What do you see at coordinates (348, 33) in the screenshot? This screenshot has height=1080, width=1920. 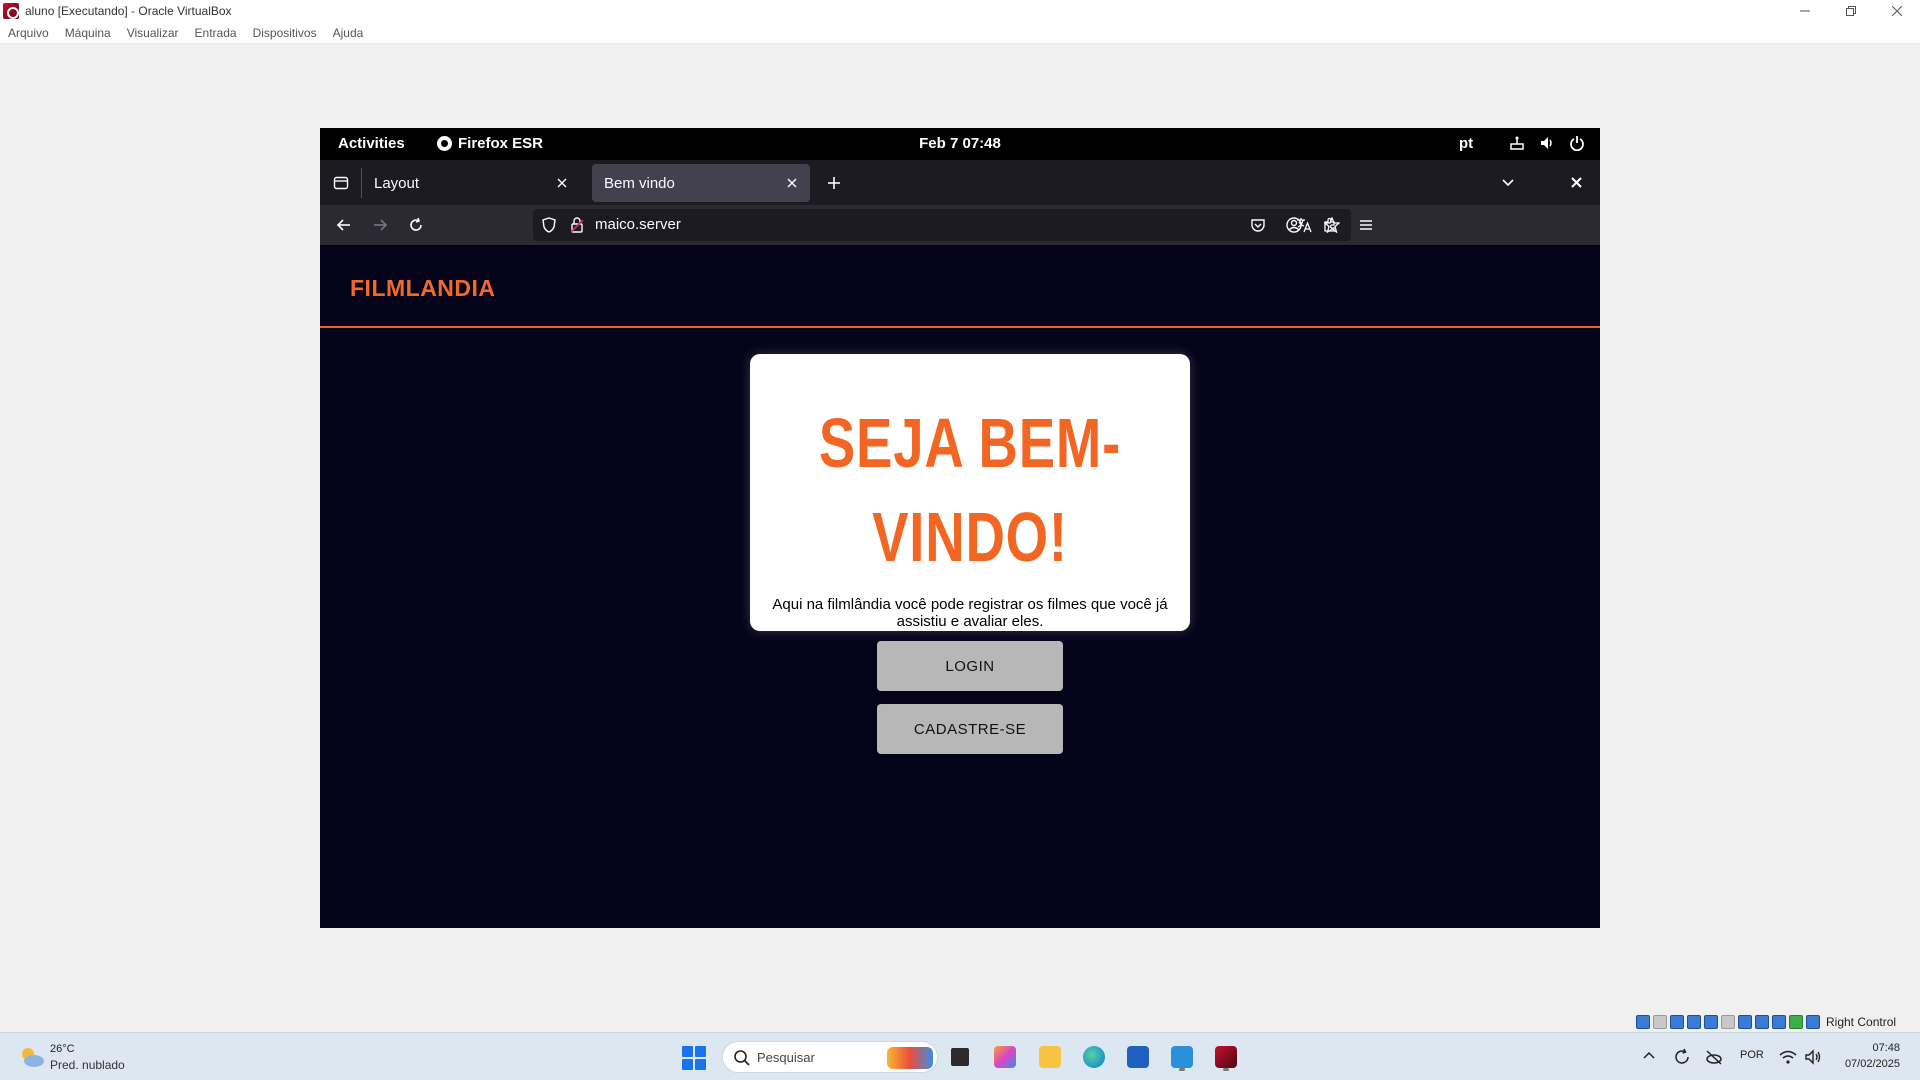 I see `menu-ajuda: Ajuda` at bounding box center [348, 33].